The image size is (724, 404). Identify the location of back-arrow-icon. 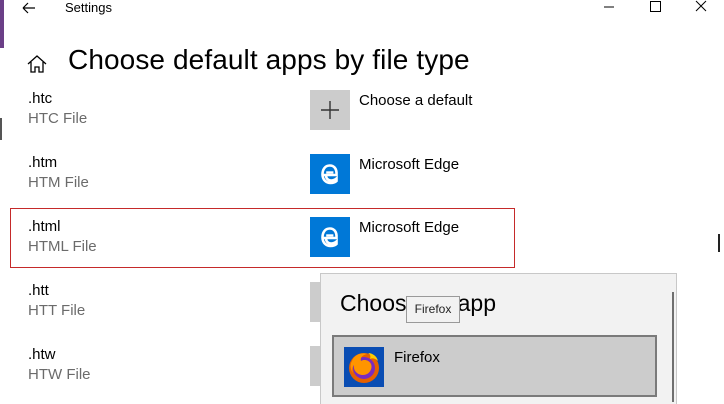
(28, 8).